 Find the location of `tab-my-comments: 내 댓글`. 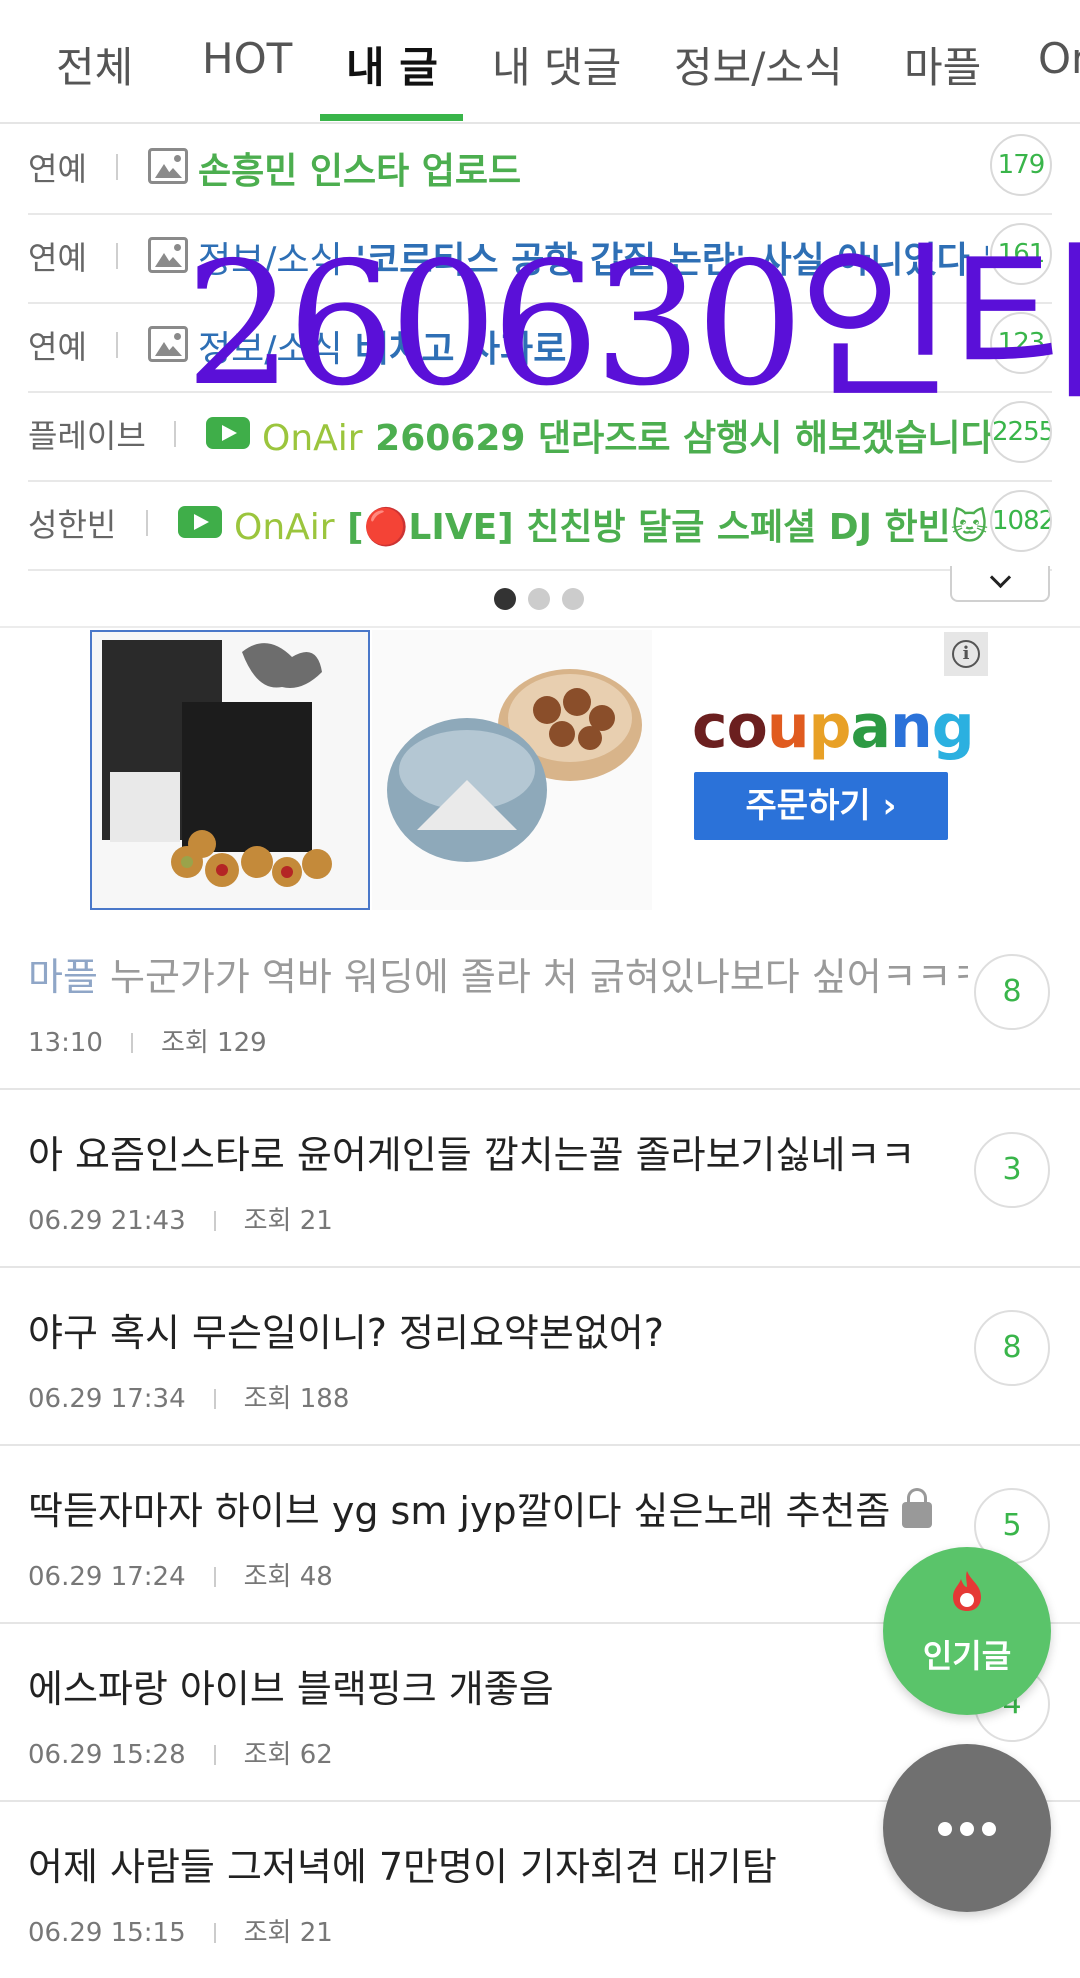

tab-my-comments: 내 댓글 is located at coordinates (556, 64).